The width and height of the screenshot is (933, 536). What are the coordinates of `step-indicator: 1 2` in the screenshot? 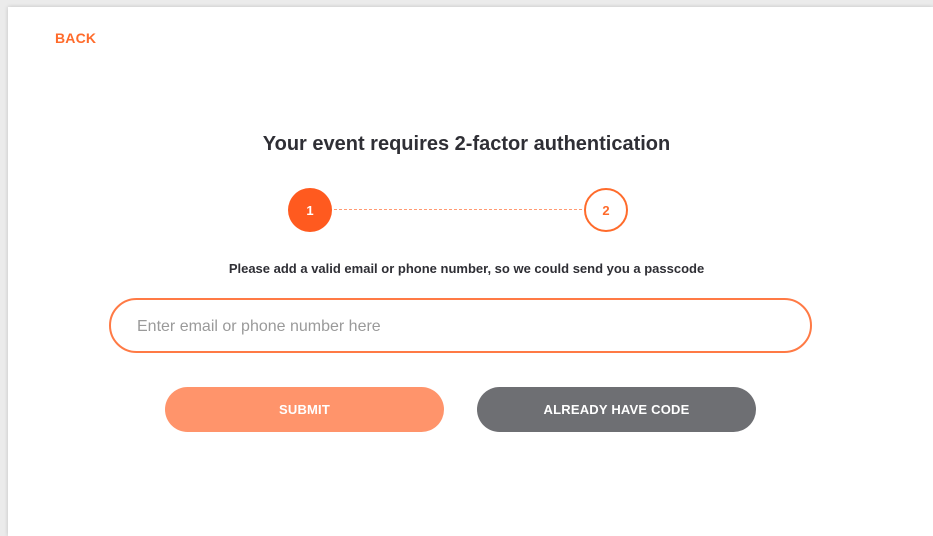 It's located at (460, 211).